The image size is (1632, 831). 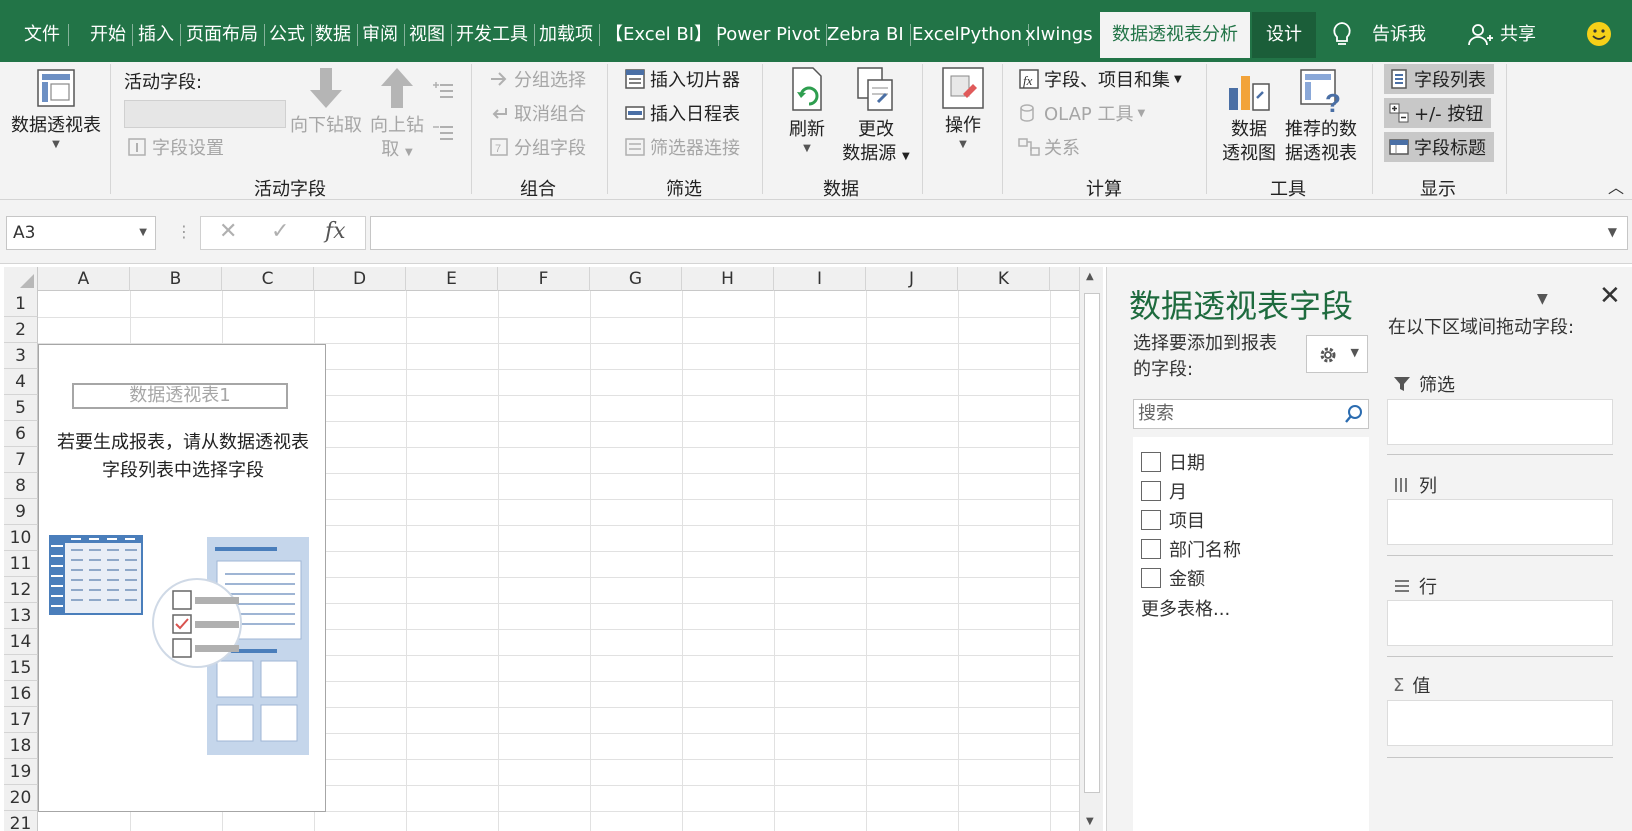 What do you see at coordinates (1091, 549) in the screenshot?
I see `vertical-scrollbar: ▲ ▼` at bounding box center [1091, 549].